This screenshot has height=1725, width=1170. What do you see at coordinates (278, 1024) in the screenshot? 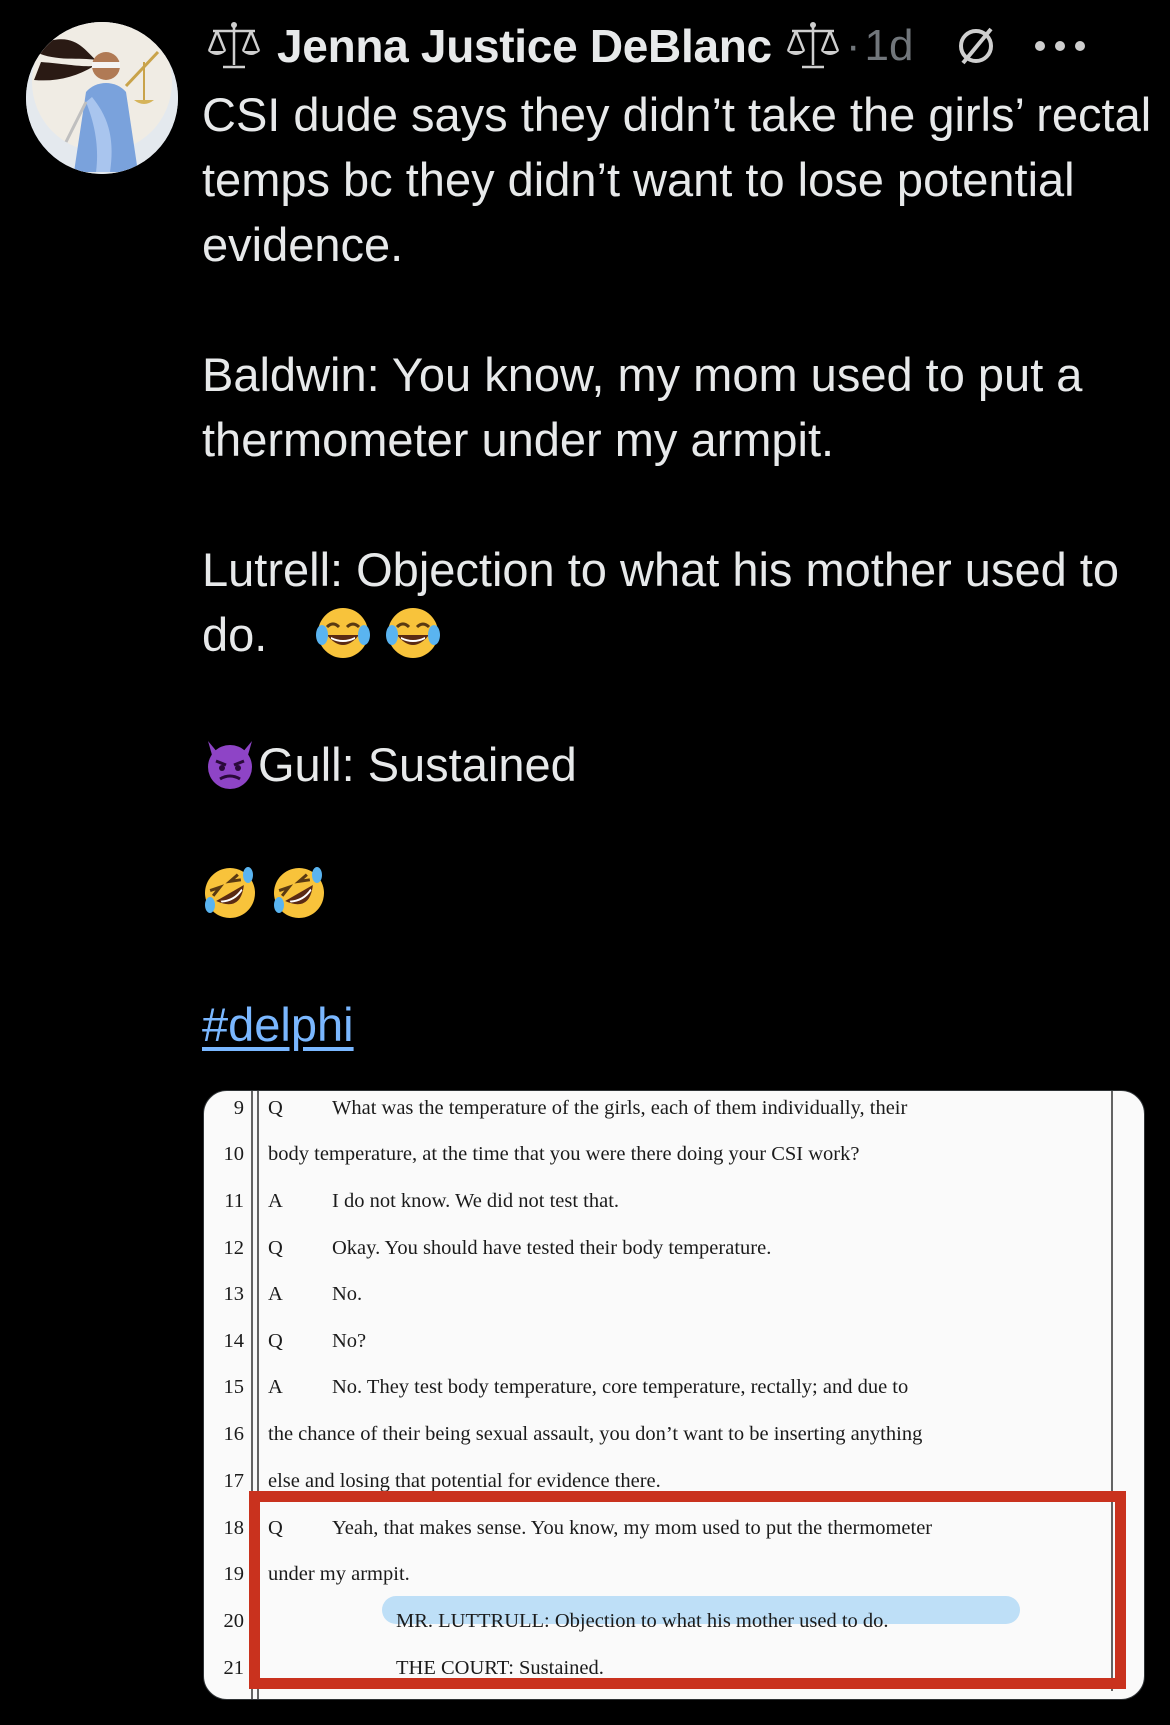
I see `hashtag-link: #delphi` at bounding box center [278, 1024].